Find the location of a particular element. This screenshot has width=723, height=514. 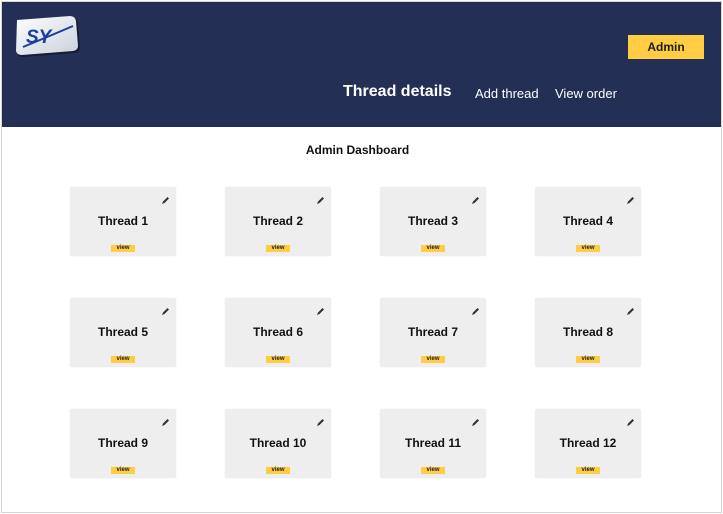

thread-title: Thread 7 is located at coordinates (432, 332).